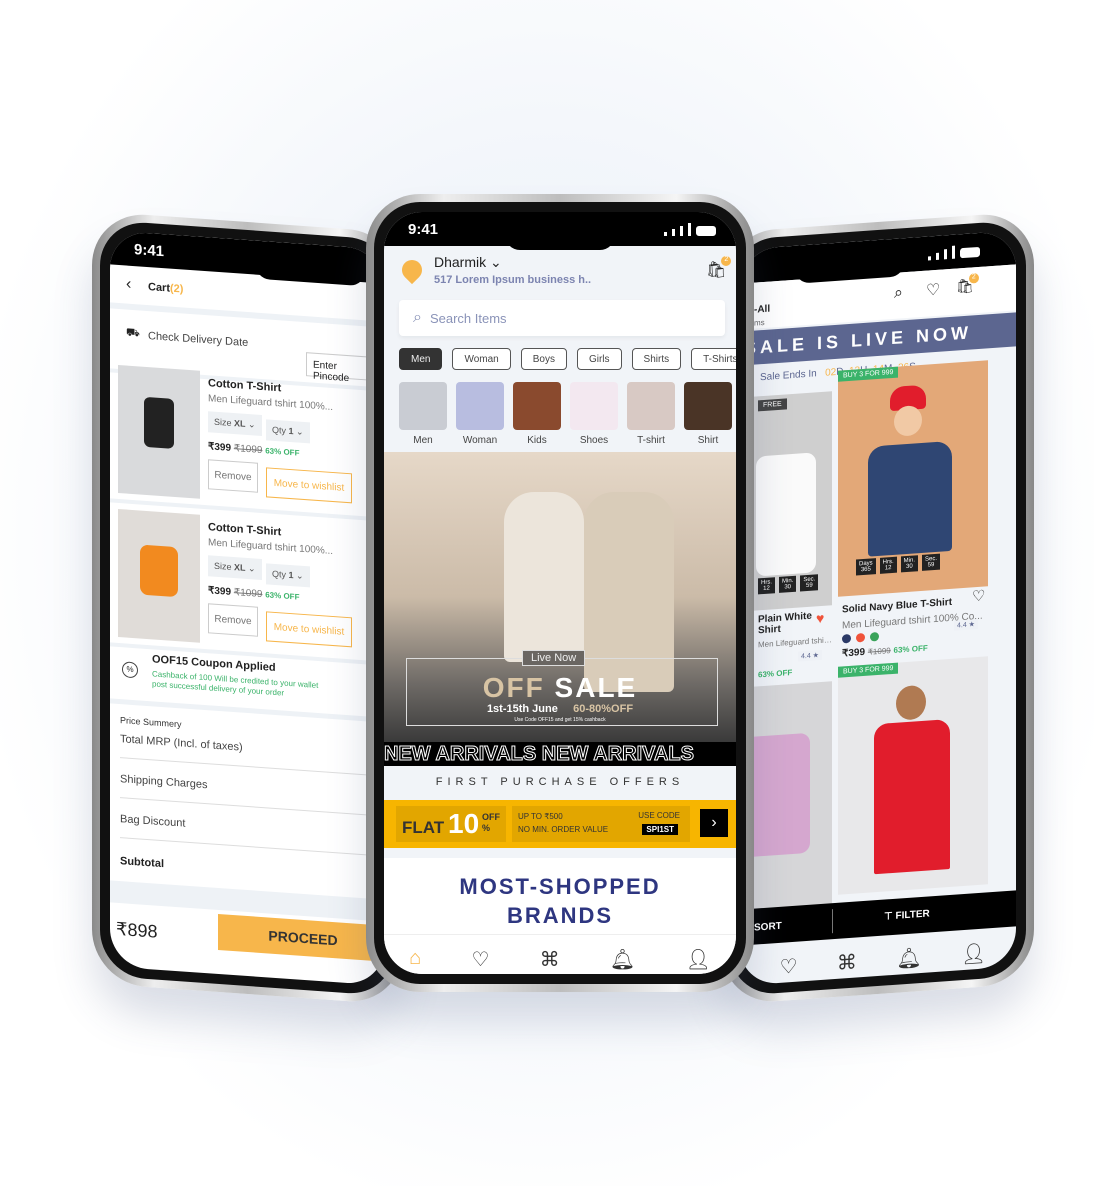 Image resolution: width=1094 pixels, height=1186 pixels. What do you see at coordinates (159, 288) in the screenshot?
I see `cart-title: Cart` at bounding box center [159, 288].